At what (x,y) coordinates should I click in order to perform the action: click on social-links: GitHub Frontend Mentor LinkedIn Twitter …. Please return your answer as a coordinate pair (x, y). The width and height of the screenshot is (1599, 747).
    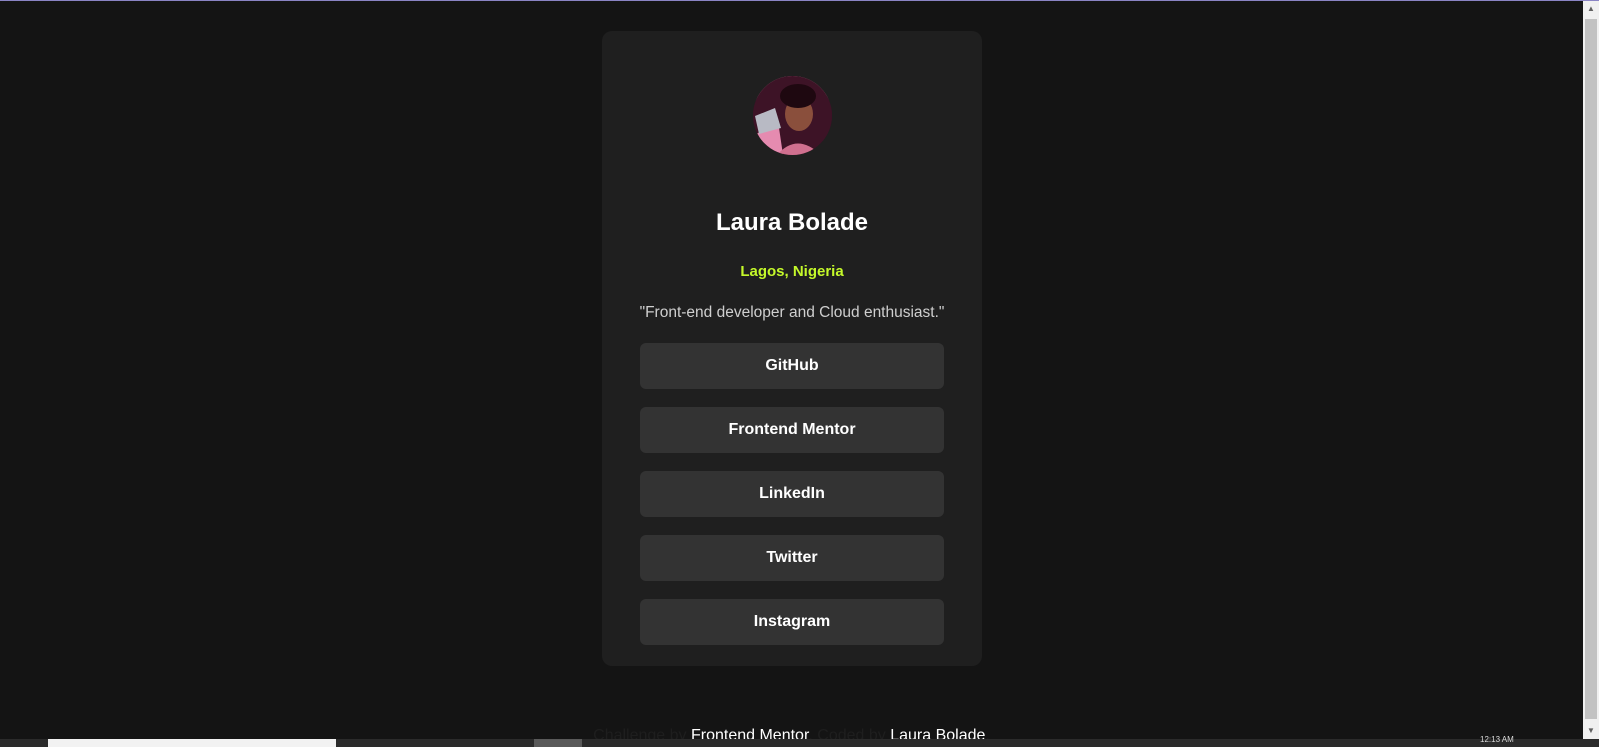
    Looking at the image, I should click on (792, 503).